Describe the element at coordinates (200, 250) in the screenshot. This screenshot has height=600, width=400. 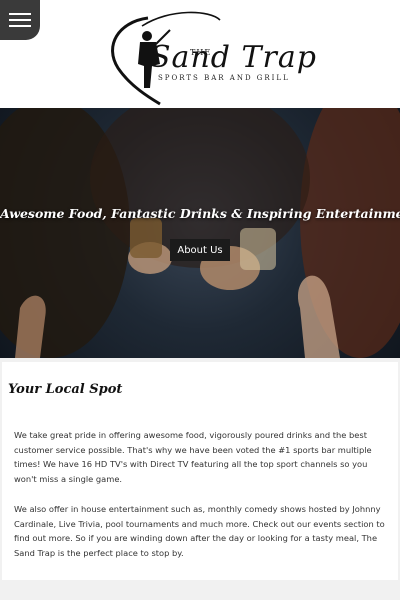
I see `about-us-button: About Us` at that location.